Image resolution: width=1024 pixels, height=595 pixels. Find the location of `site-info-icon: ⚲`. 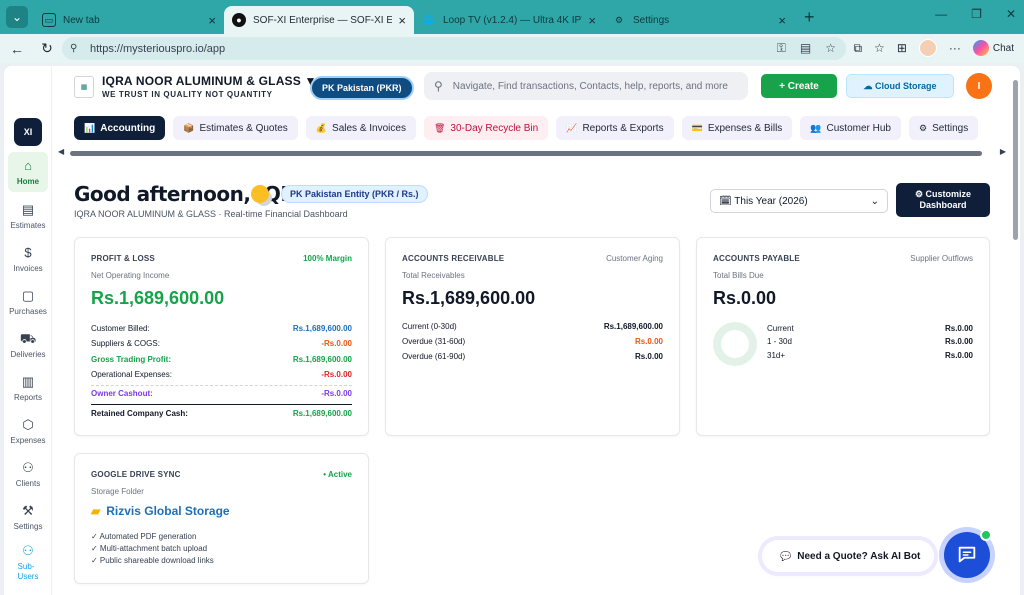

site-info-icon: ⚲ is located at coordinates (76, 49).